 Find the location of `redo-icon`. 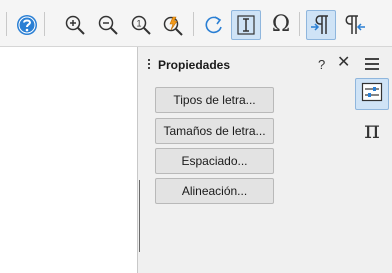

redo-icon is located at coordinates (214, 25).